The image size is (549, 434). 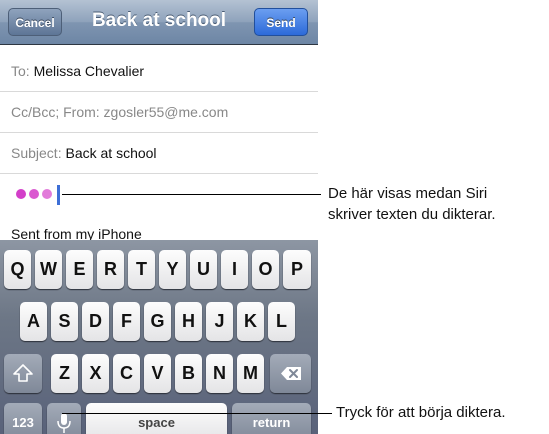 What do you see at coordinates (20, 71) in the screenshot?
I see `to-label: To:` at bounding box center [20, 71].